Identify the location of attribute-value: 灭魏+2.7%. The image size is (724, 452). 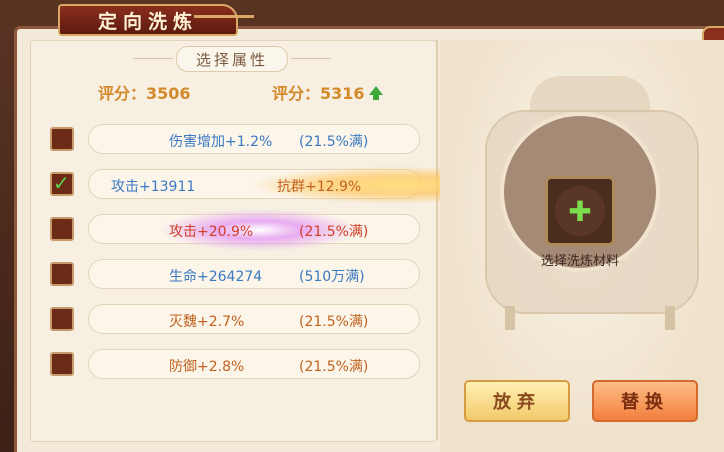
(207, 322).